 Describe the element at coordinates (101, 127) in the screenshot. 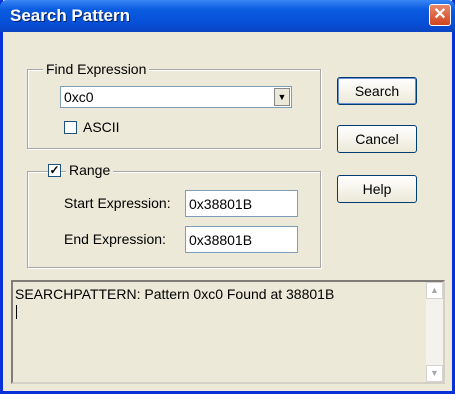

I see `ascii-label: ASCII` at that location.